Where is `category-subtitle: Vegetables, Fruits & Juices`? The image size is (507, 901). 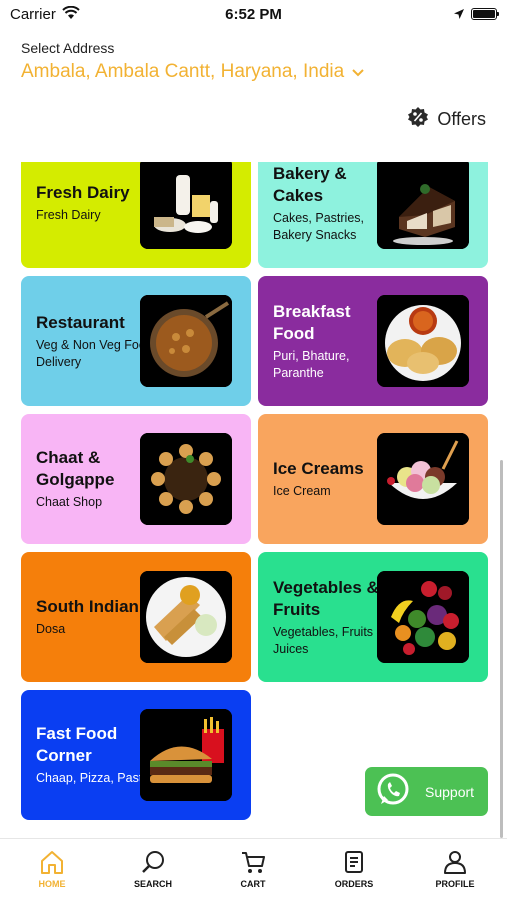
category-subtitle: Vegetables, Fruits & Juices is located at coordinates (329, 640).